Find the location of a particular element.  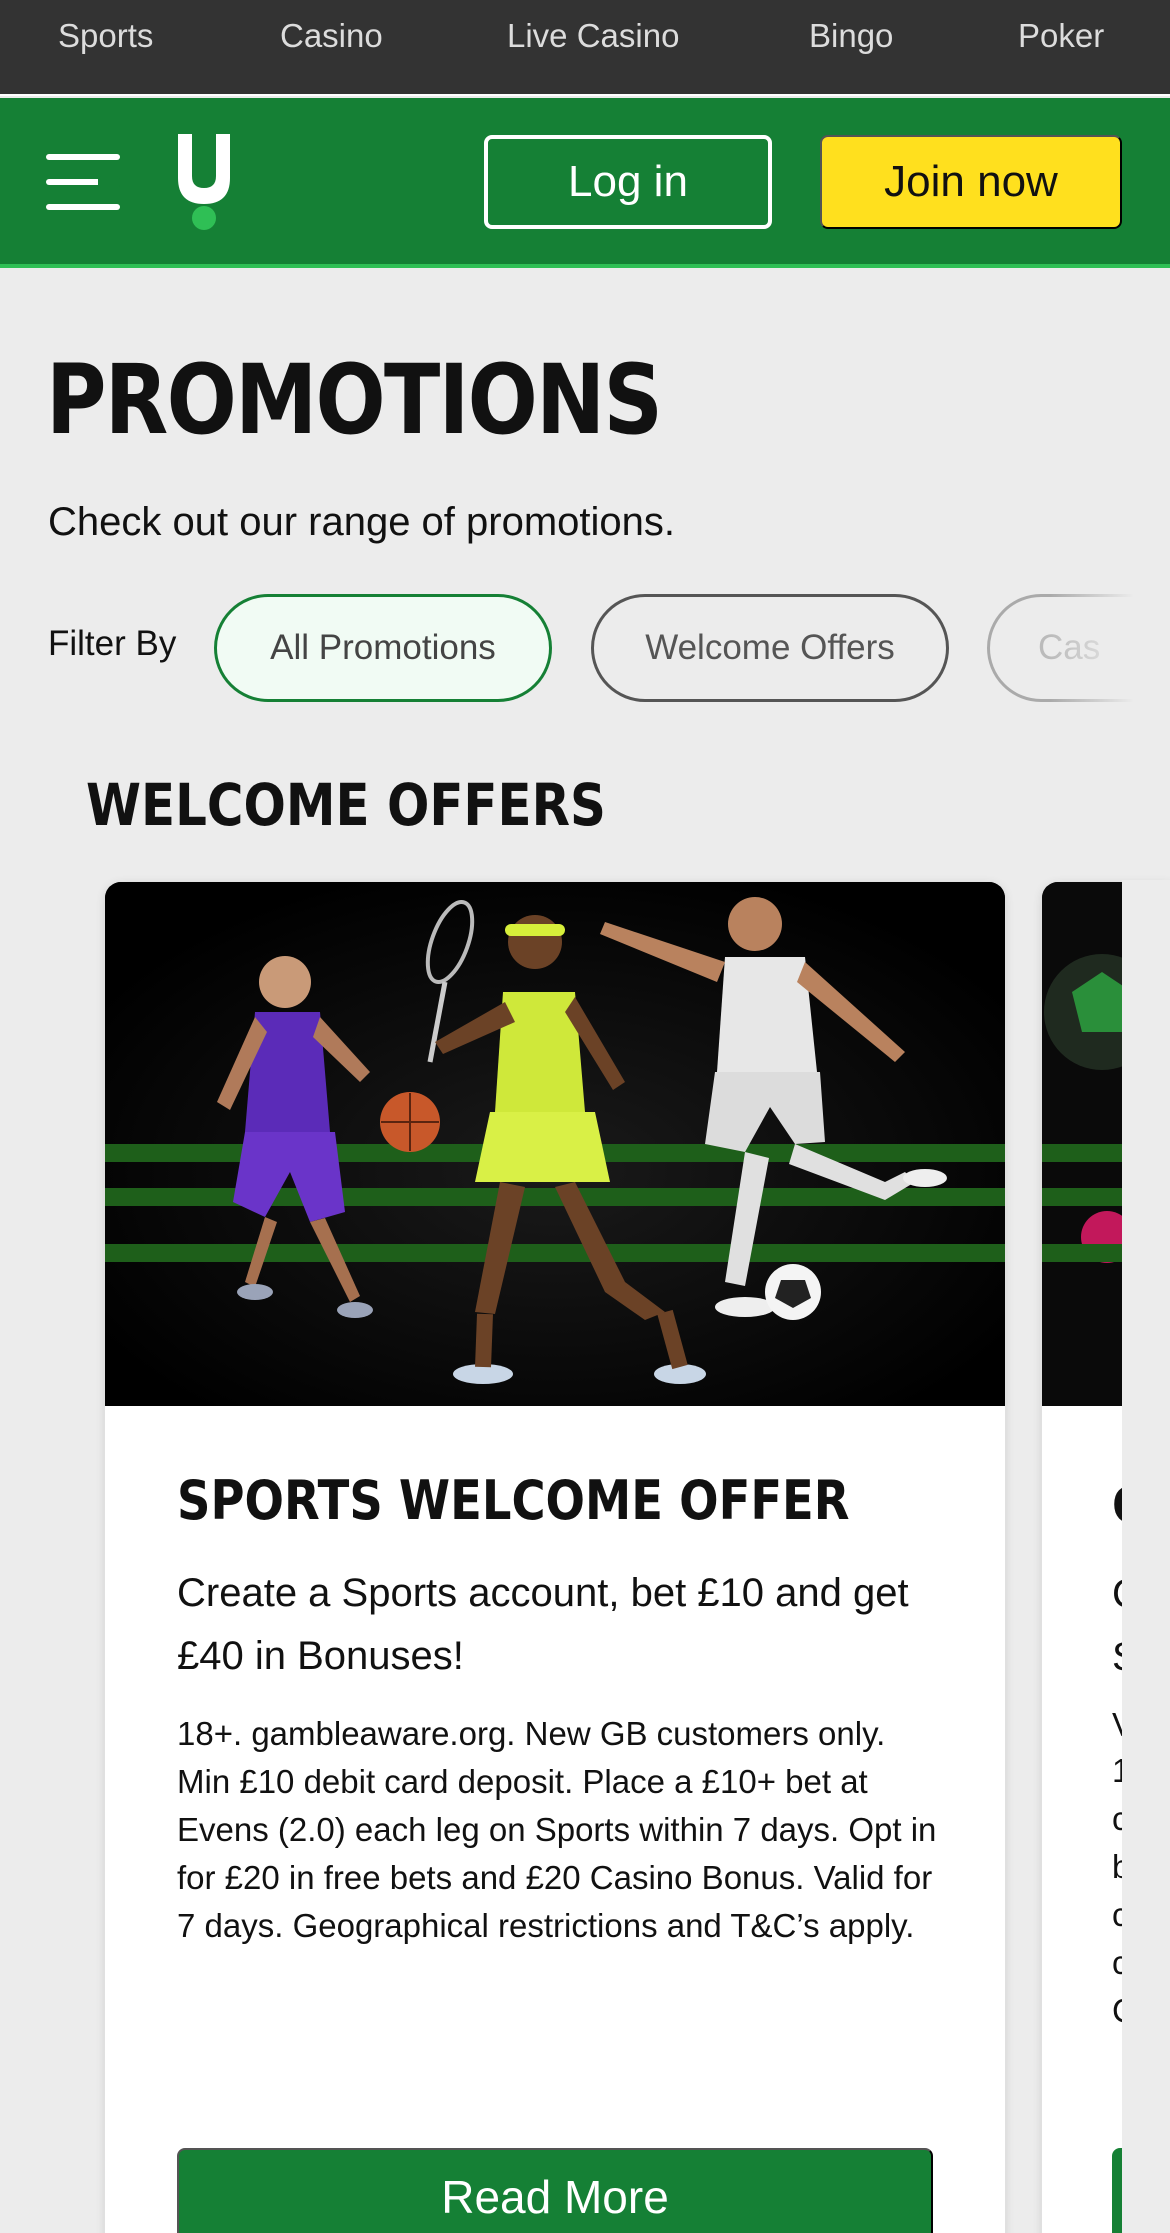

filter-chip-all-promotions: All Promotions is located at coordinates (383, 648).